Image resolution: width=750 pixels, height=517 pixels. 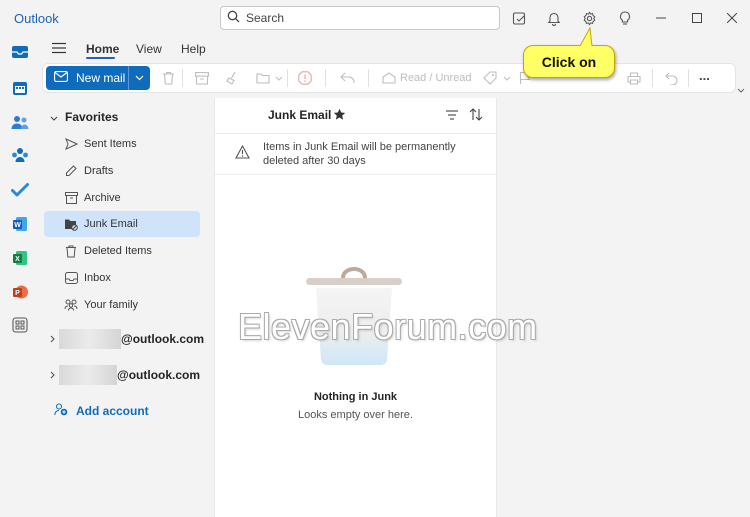 I want to click on folder-junk-email: Junk Email, so click(x=122, y=224).